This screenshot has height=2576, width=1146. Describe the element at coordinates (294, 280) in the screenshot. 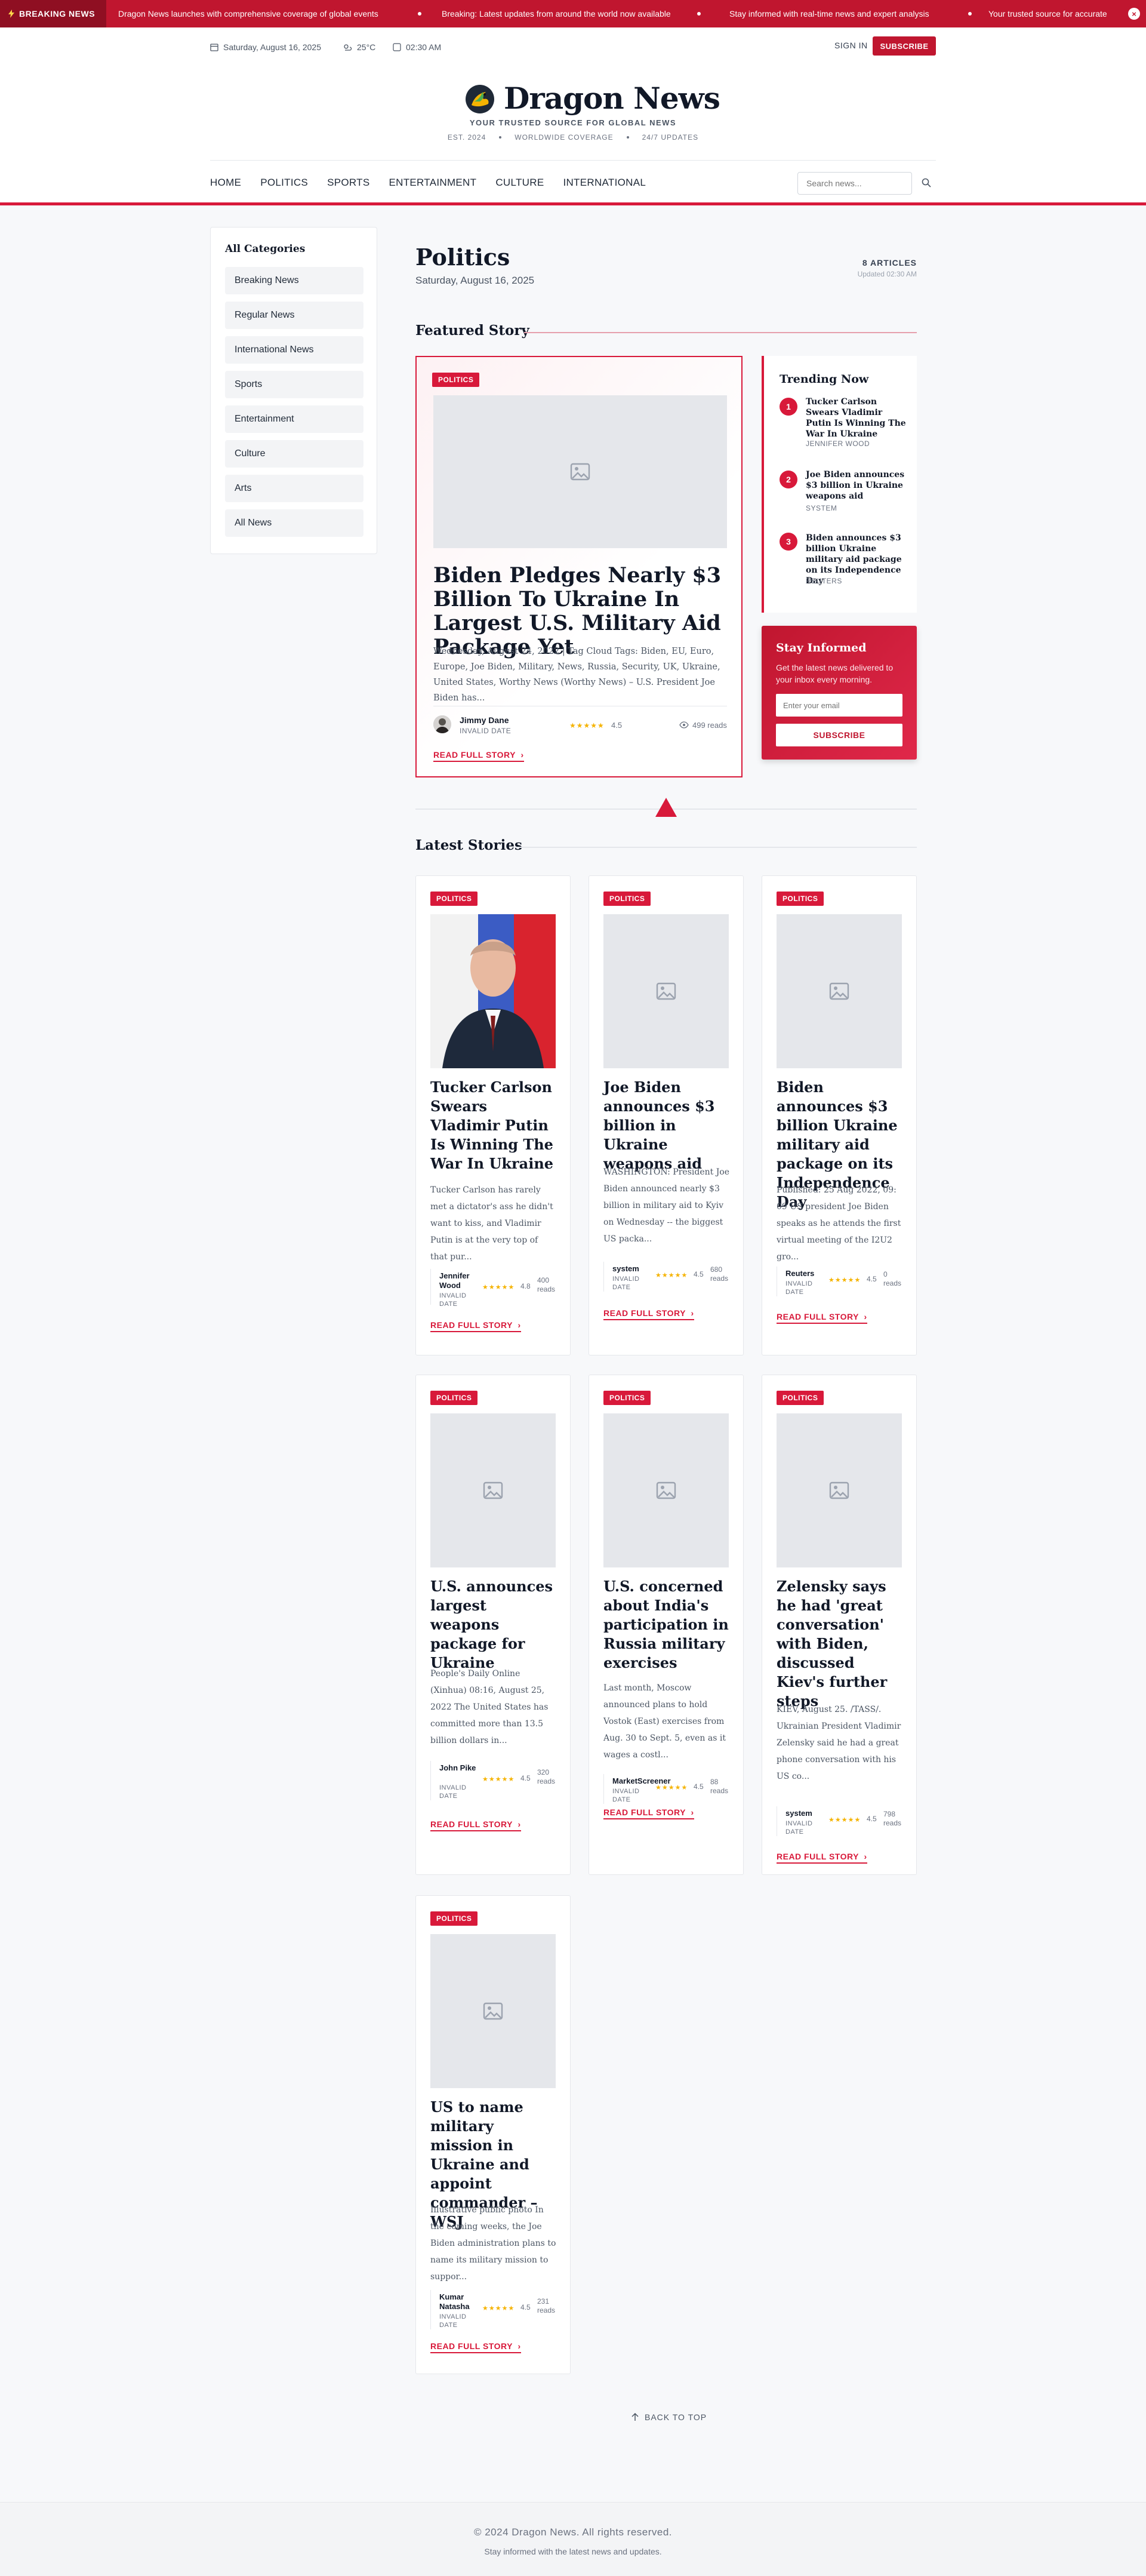

I see `sidebar-item-breaking-news: Breaking News` at that location.